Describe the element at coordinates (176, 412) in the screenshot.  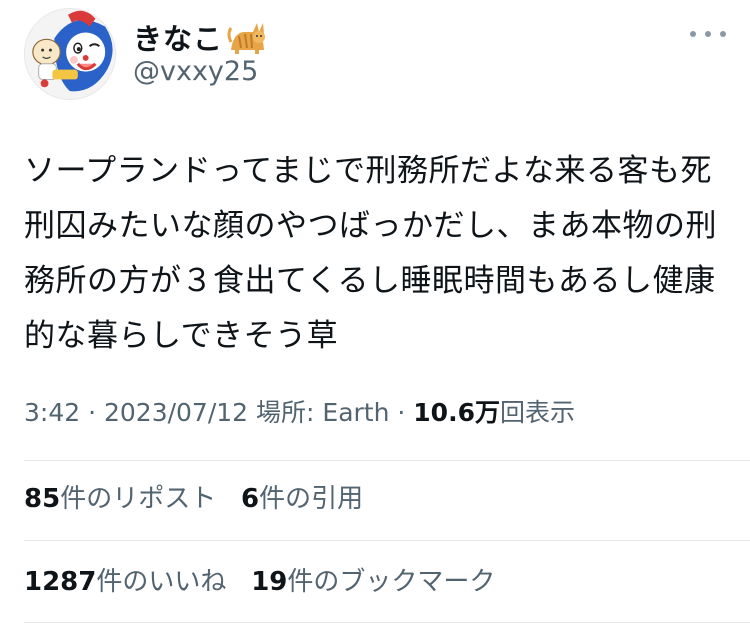
I see `tweet-date: 2023/07/12` at that location.